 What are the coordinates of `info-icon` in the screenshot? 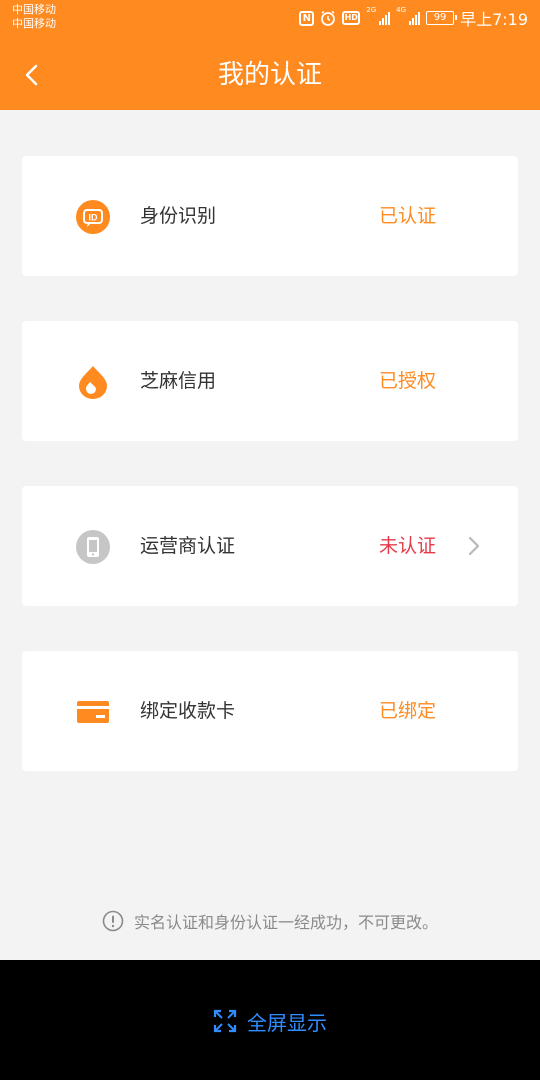 It's located at (113, 921).